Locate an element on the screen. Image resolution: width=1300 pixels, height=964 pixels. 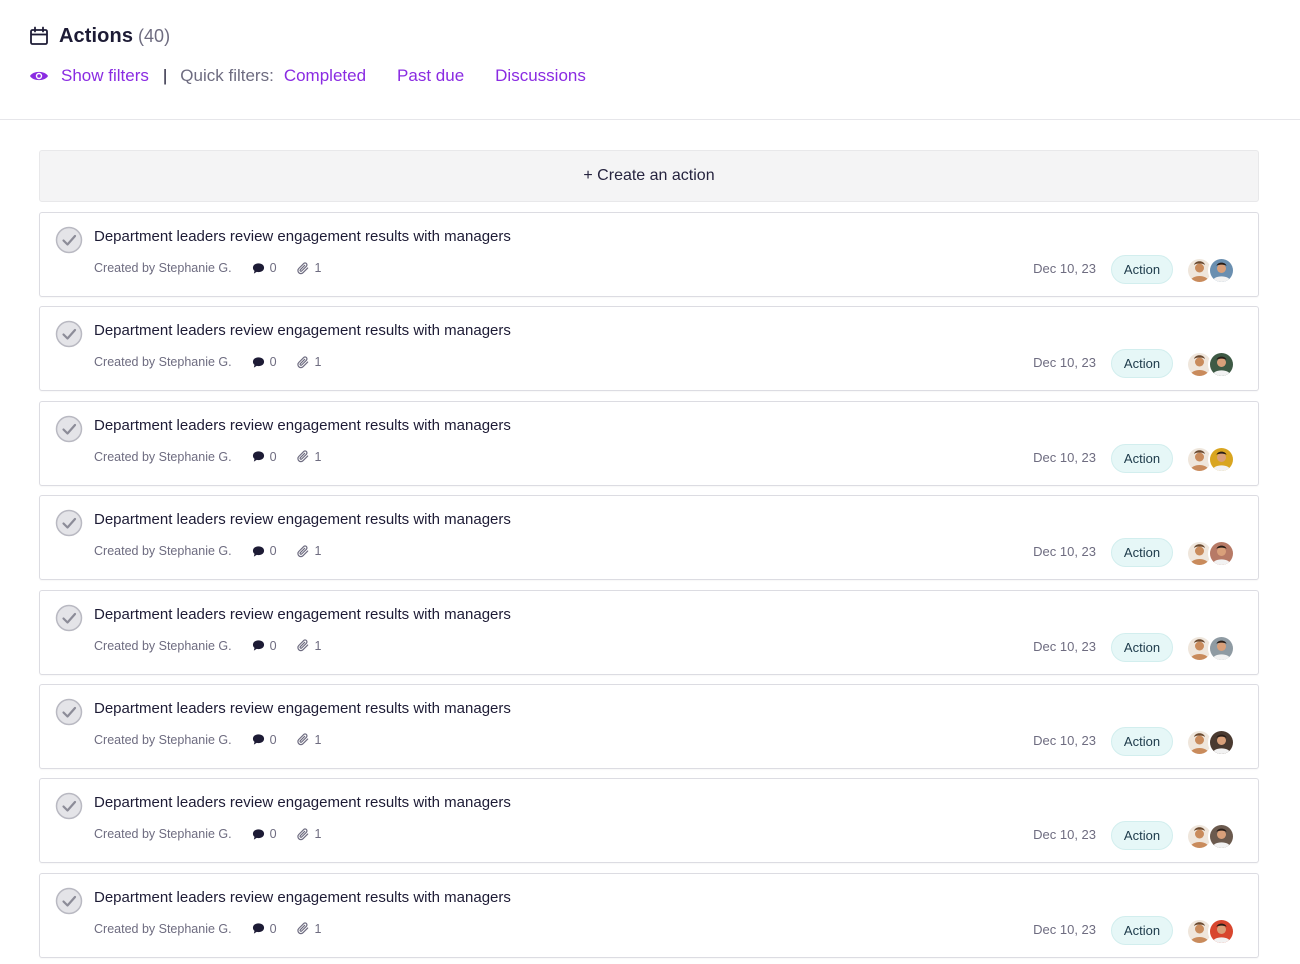
quick-filter-discussions: Discussions is located at coordinates (540, 76).